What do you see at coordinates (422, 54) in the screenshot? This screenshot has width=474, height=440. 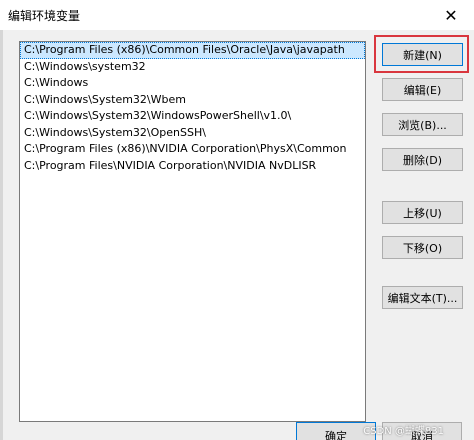 I see `new-button: 新建(N)` at bounding box center [422, 54].